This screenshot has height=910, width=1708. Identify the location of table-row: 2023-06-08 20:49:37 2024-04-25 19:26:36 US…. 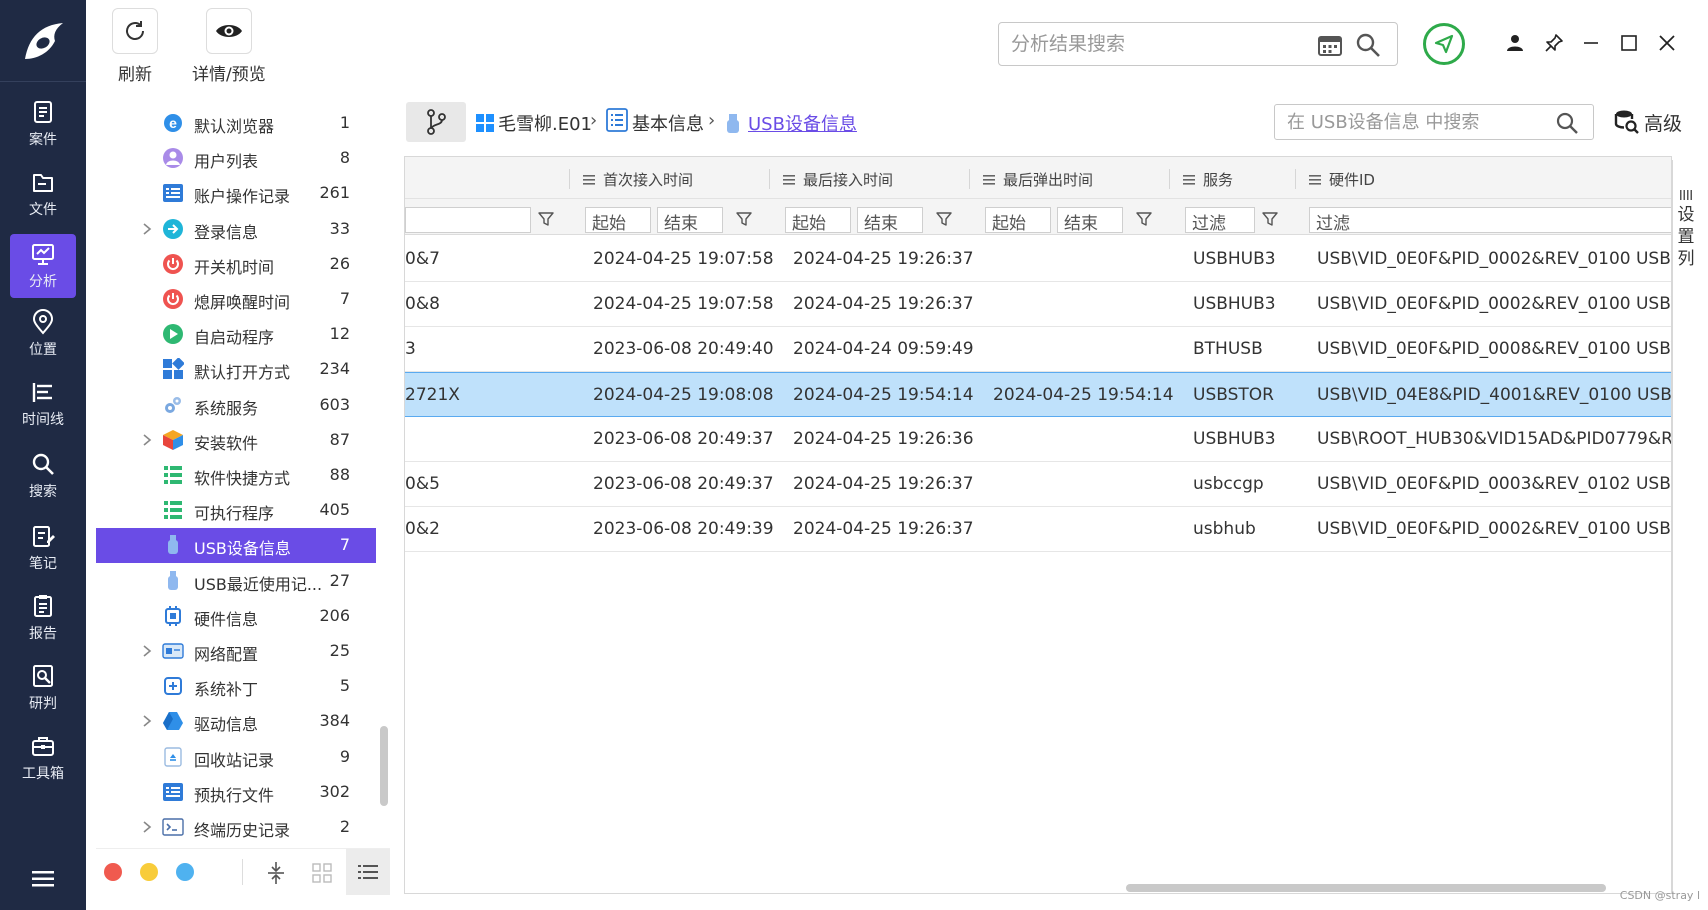
(1038, 439).